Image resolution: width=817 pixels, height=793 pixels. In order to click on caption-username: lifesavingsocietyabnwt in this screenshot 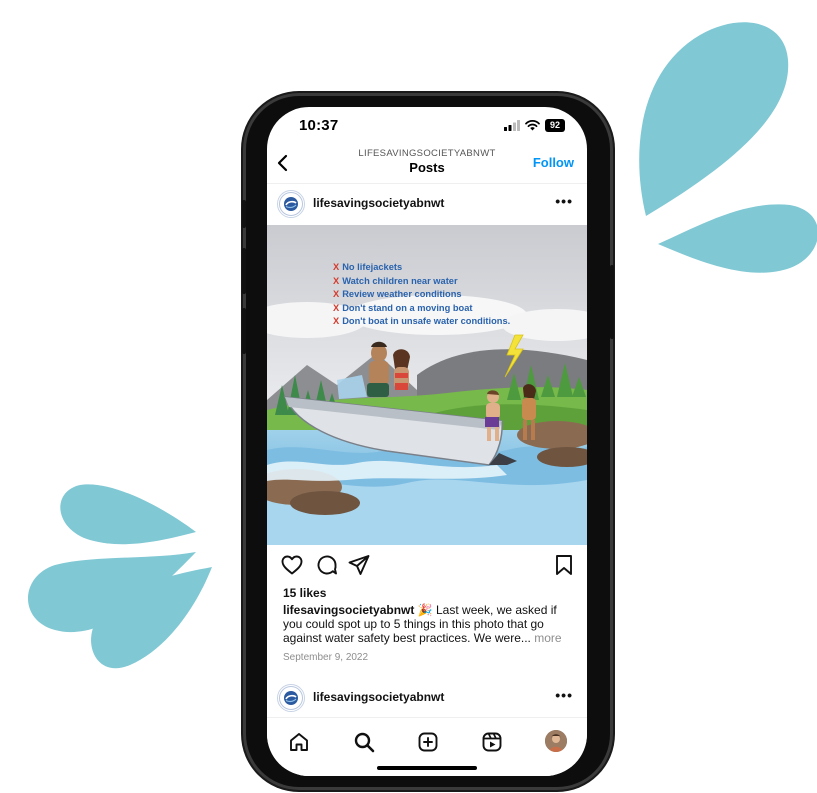, I will do `click(348, 610)`.